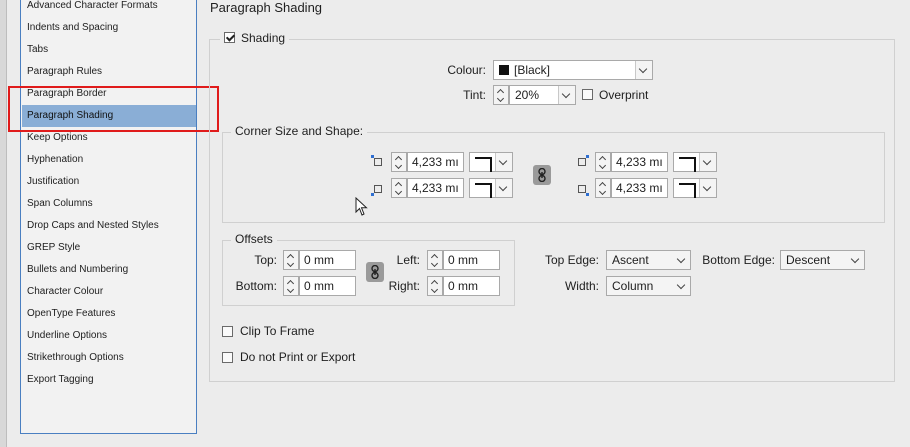 Image resolution: width=910 pixels, height=447 pixels. I want to click on list-item-bullets-and-numbering: Bullets and Numbering, so click(109, 270).